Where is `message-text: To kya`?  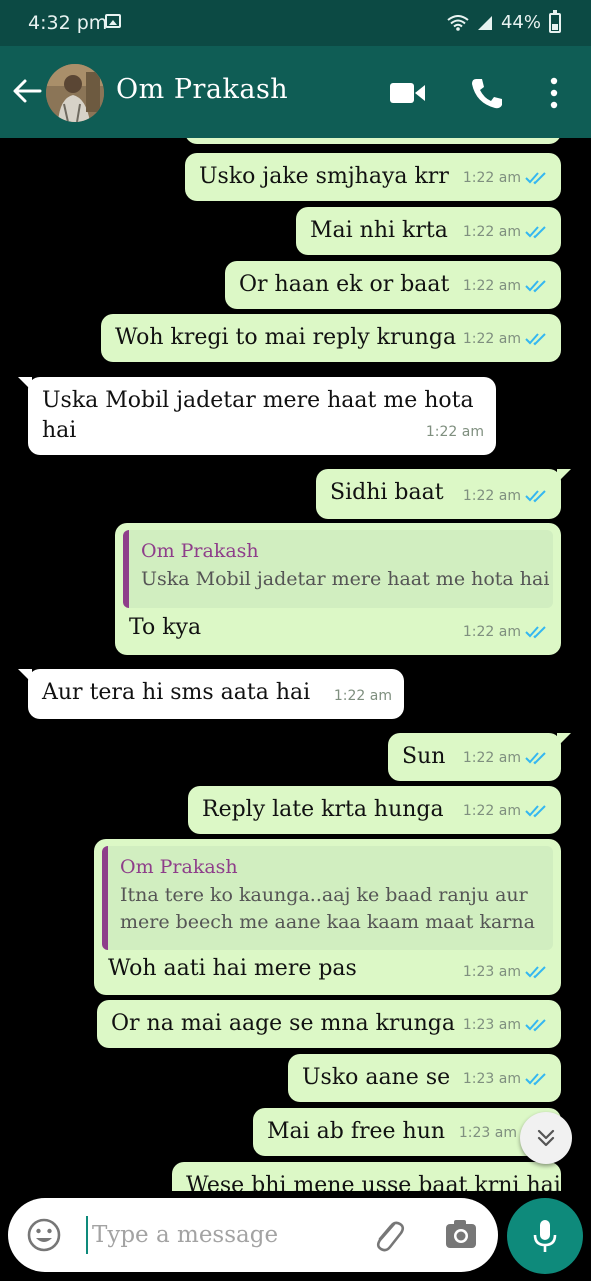 message-text: To kya is located at coordinates (165, 627).